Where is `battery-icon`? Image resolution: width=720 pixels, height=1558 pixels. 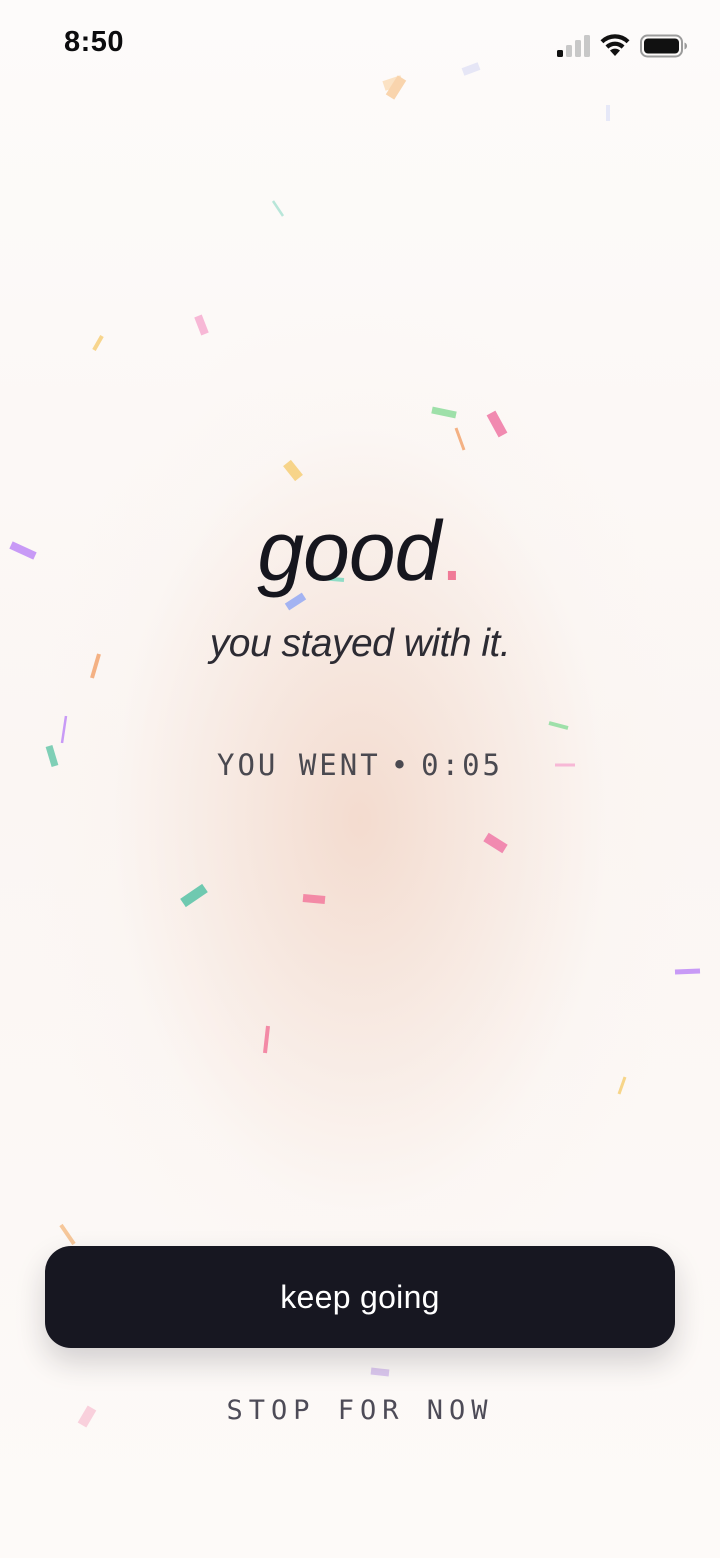 battery-icon is located at coordinates (663, 46).